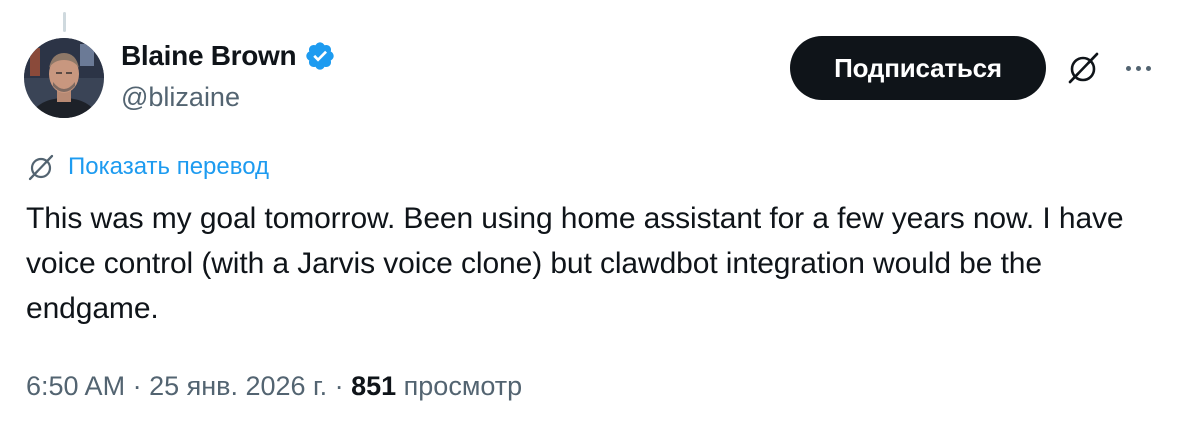 The image size is (1192, 440). I want to click on grok-translate-icon, so click(41, 167).